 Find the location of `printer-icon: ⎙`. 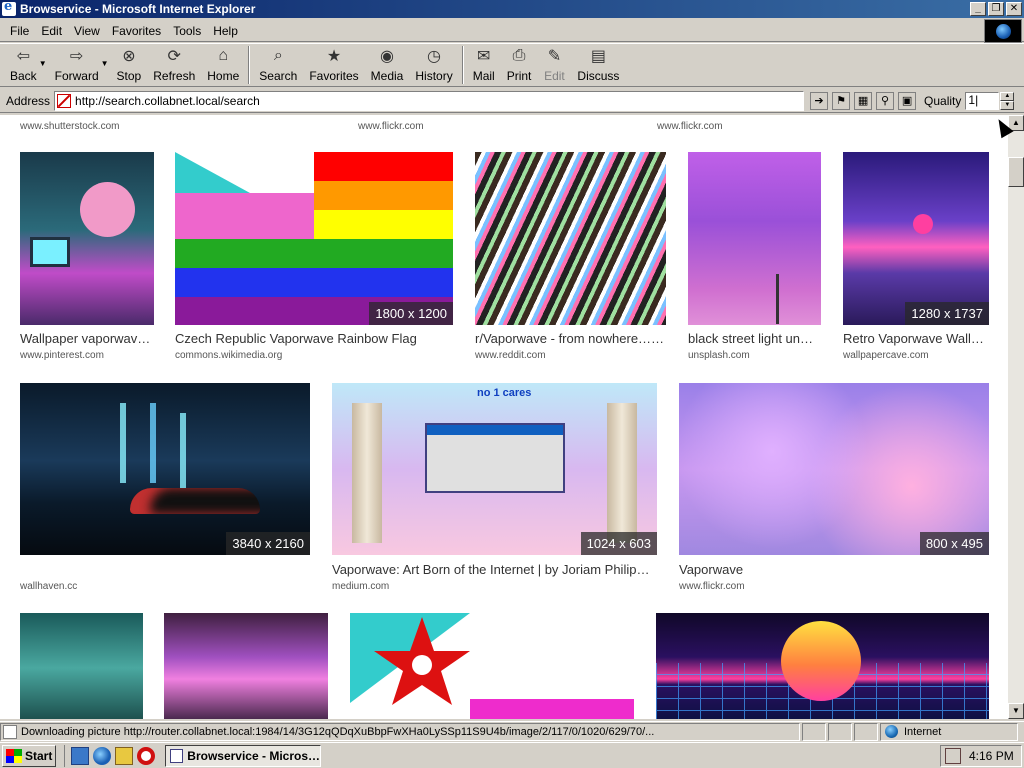

printer-icon: ⎙ is located at coordinates (519, 55).